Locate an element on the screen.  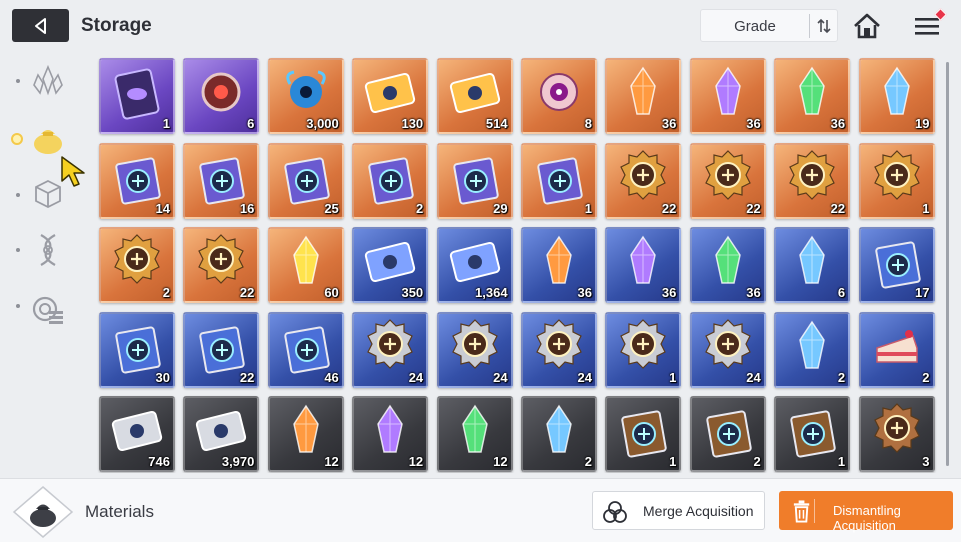
sort-order-icon is located at coordinates (823, 26).